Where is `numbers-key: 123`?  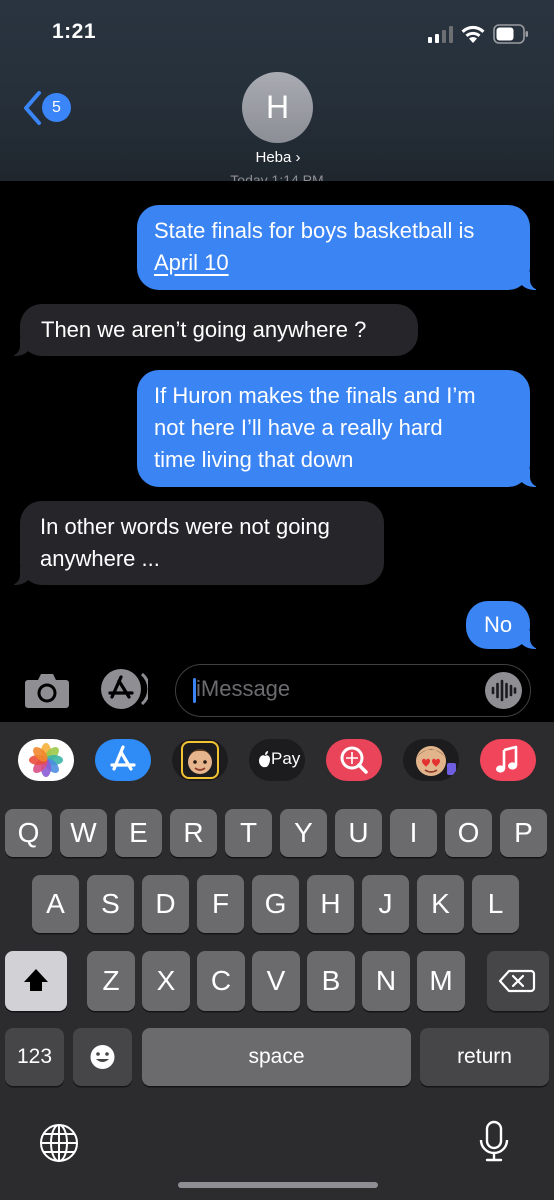 numbers-key: 123 is located at coordinates (34, 1057).